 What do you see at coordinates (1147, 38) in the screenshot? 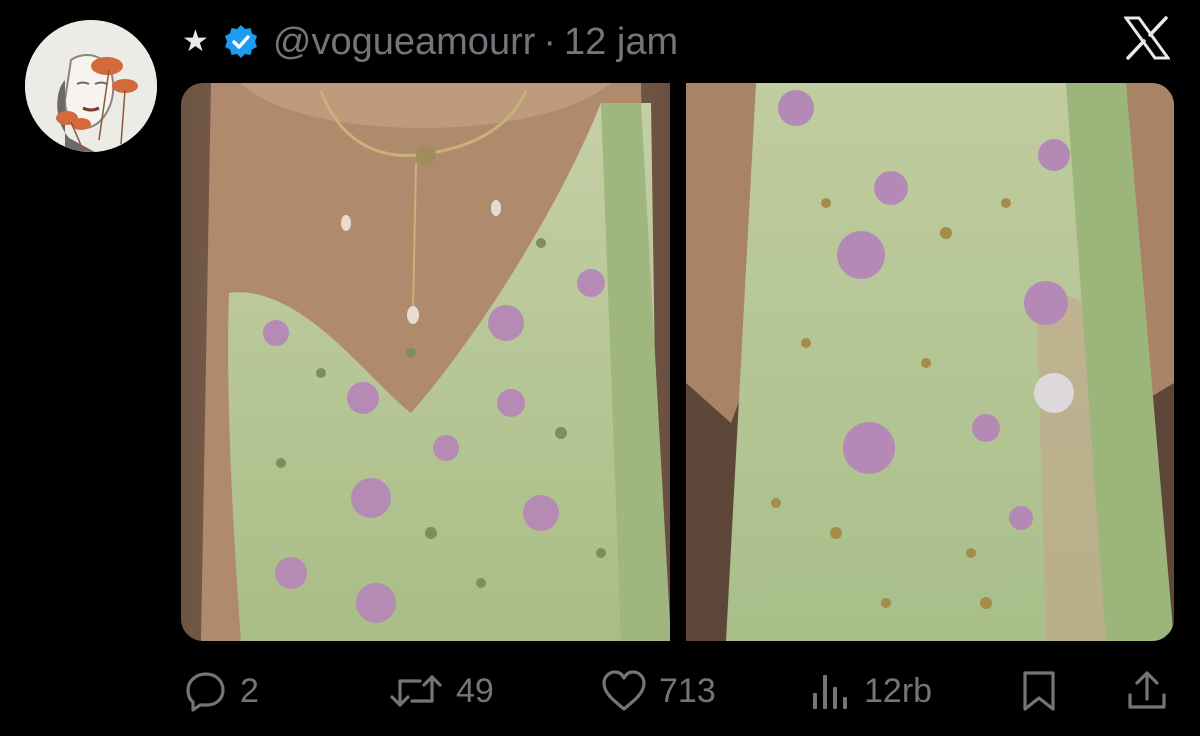
I see `x-logo-icon` at bounding box center [1147, 38].